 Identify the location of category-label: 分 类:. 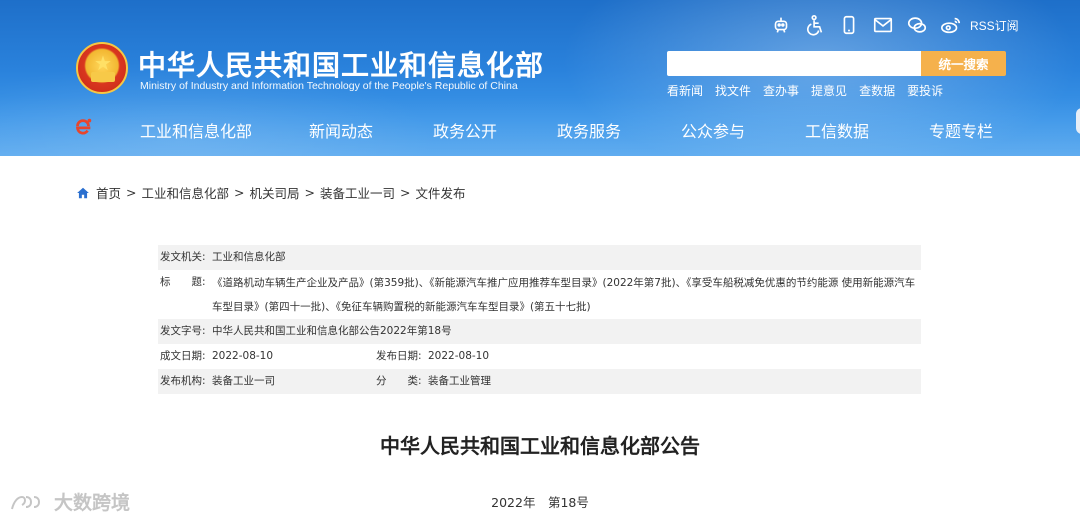
(399, 381).